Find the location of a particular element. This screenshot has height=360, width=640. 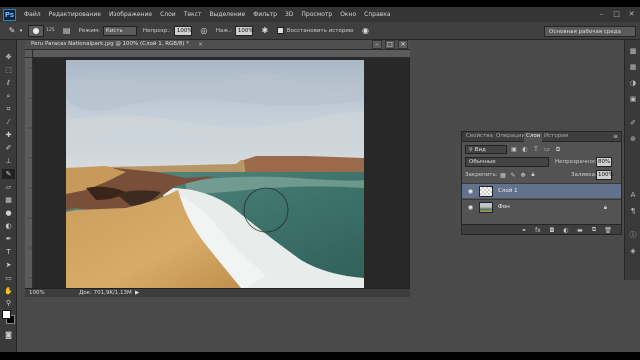

adjustments-panel-icon: ◑ is located at coordinates (633, 83).